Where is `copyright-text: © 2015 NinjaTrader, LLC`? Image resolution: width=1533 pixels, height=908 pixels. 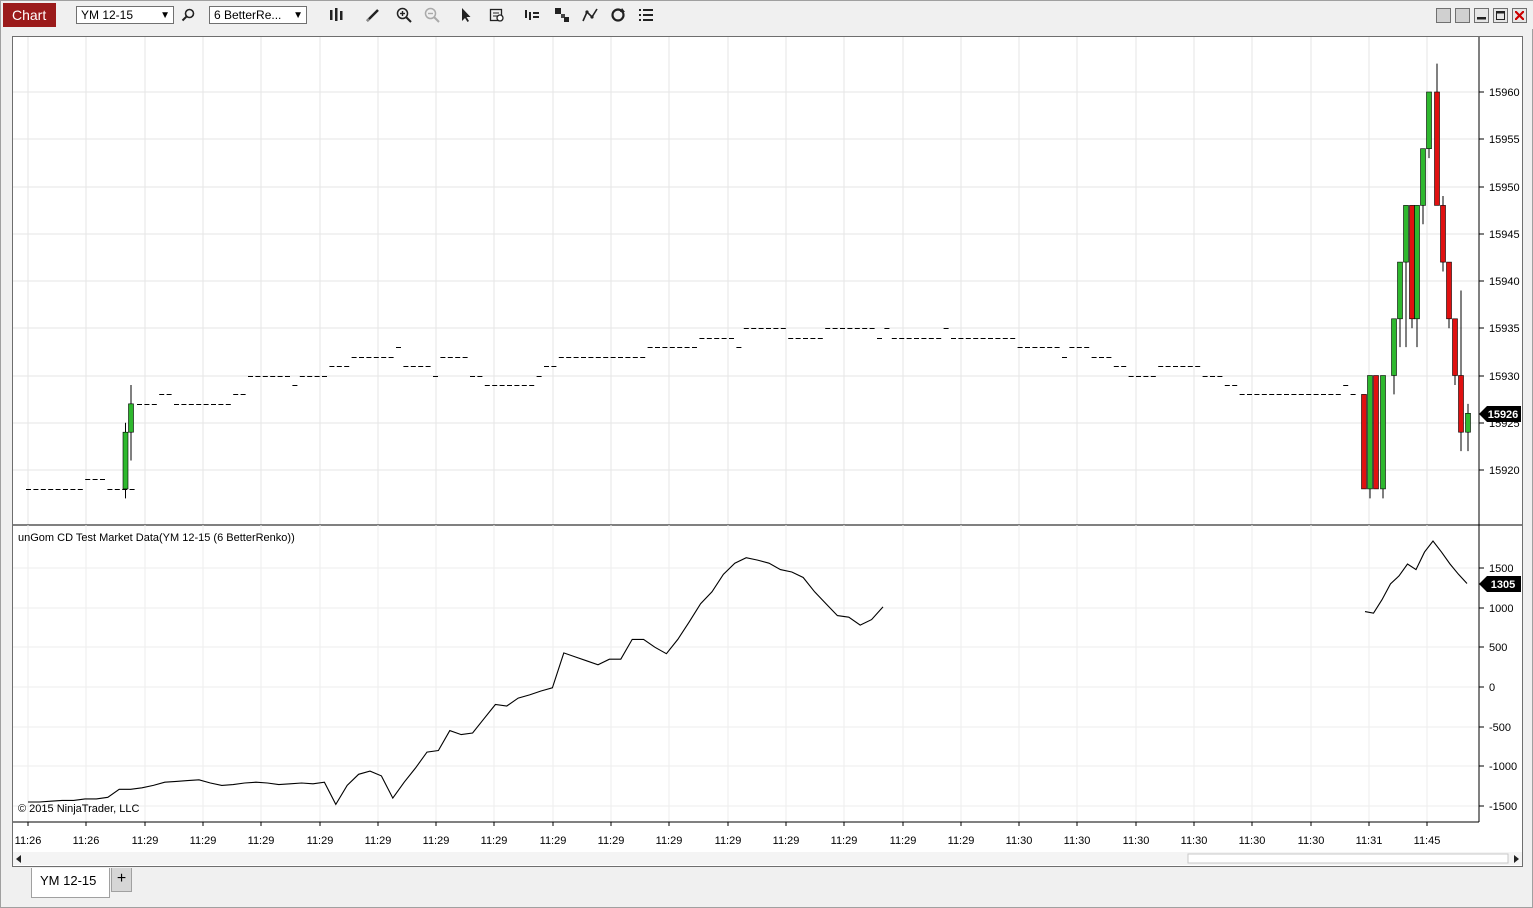
copyright-text: © 2015 NinjaTrader, LLC is located at coordinates (78, 809).